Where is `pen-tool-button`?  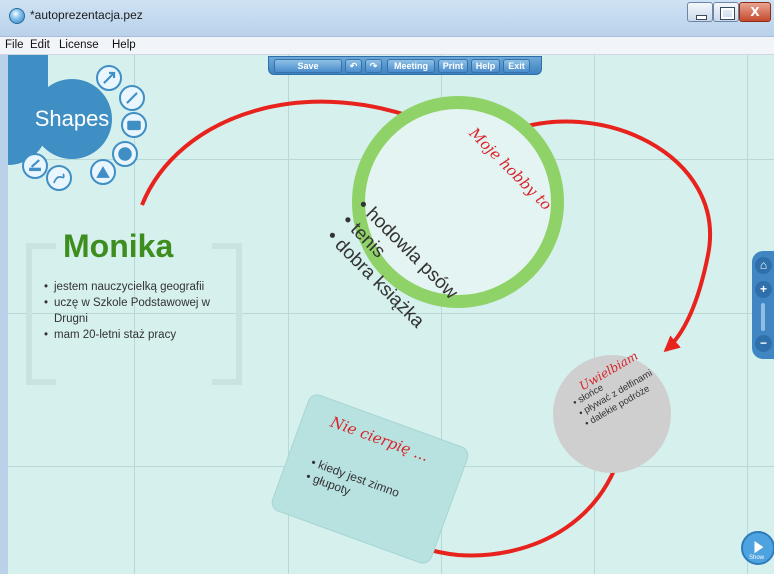 pen-tool-button is located at coordinates (59, 178).